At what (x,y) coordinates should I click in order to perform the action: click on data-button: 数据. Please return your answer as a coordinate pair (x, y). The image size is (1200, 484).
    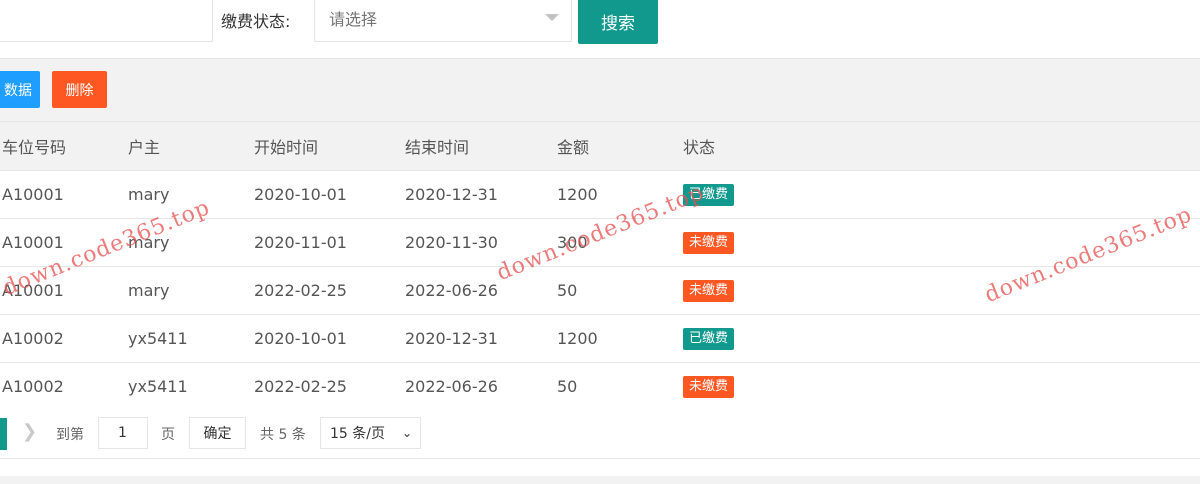
    Looking at the image, I should click on (20, 89).